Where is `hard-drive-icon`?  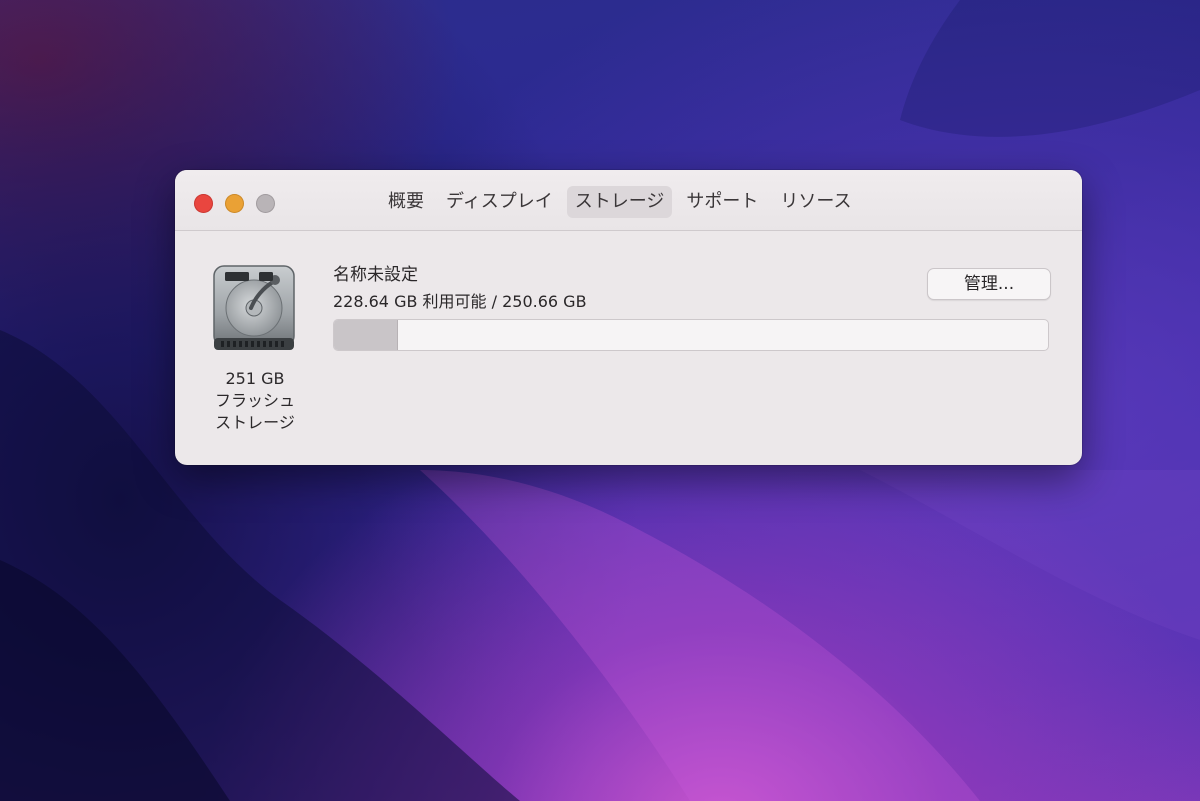 hard-drive-icon is located at coordinates (254, 307).